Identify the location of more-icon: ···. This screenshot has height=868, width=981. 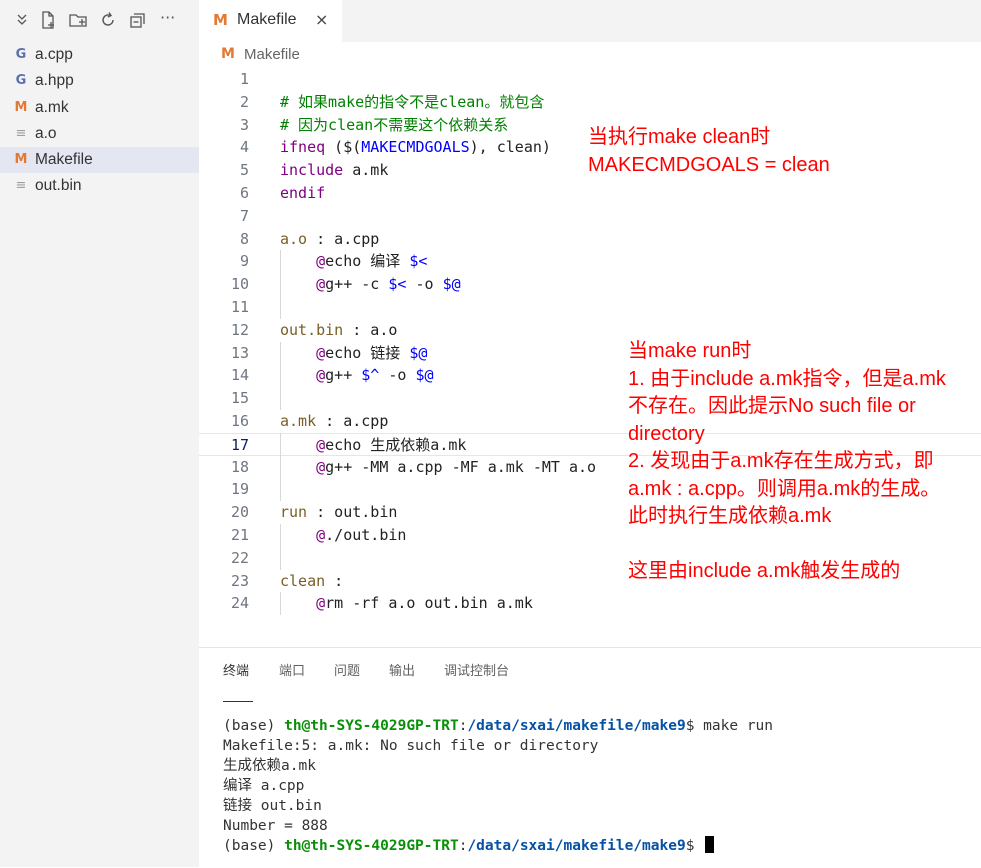
(170, 20).